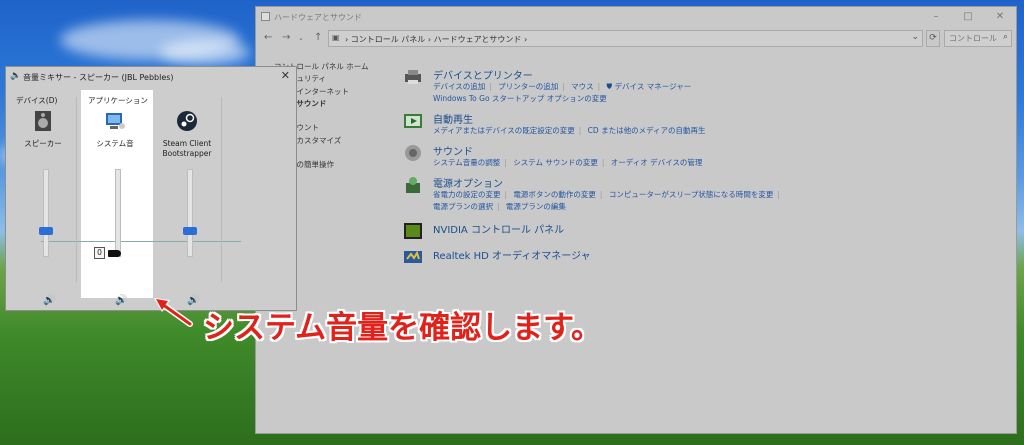  Describe the element at coordinates (187, 121) in the screenshot. I see `steam-icon` at that location.